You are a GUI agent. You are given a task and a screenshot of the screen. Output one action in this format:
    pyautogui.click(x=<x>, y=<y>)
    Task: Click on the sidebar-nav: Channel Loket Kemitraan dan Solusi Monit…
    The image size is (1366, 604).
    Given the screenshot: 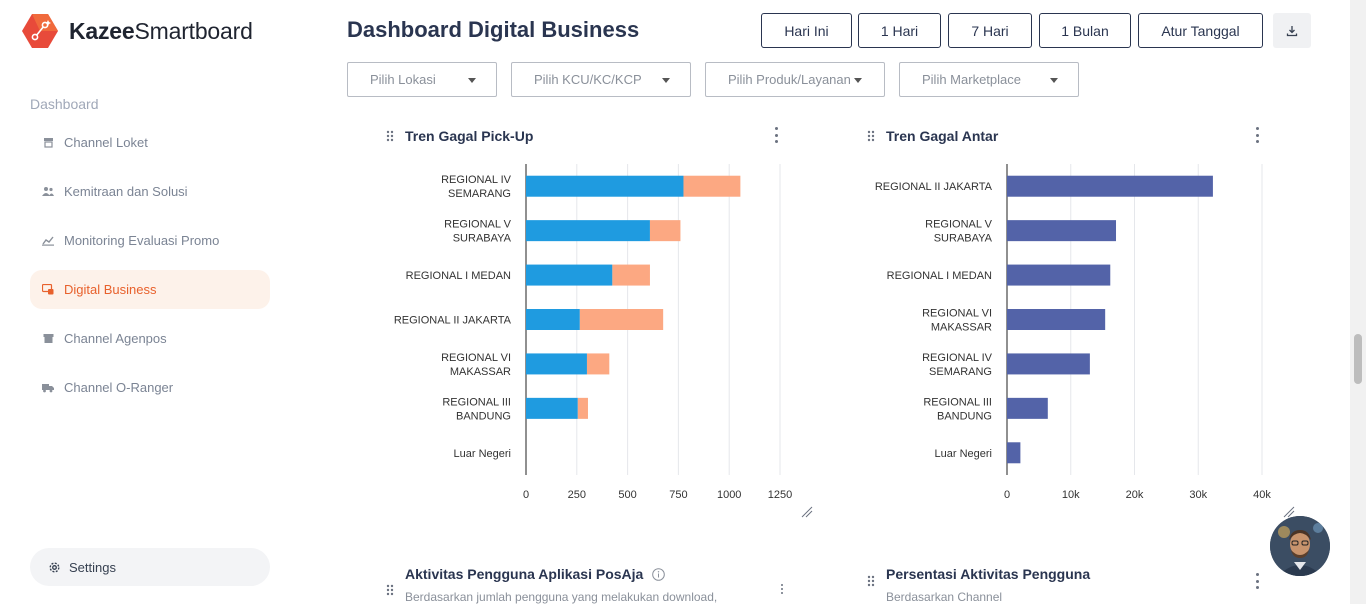 What is the action you would take?
    pyautogui.click(x=150, y=270)
    